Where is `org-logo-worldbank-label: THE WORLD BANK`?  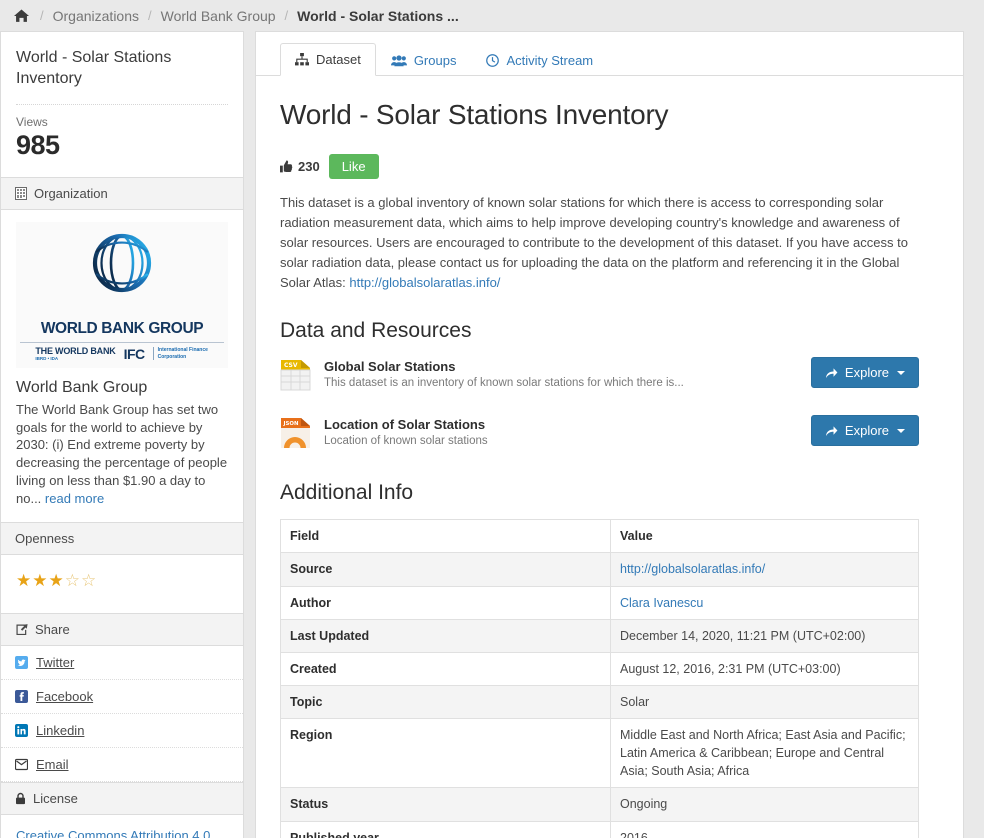
org-logo-worldbank-label: THE WORLD BANK is located at coordinates (75, 351).